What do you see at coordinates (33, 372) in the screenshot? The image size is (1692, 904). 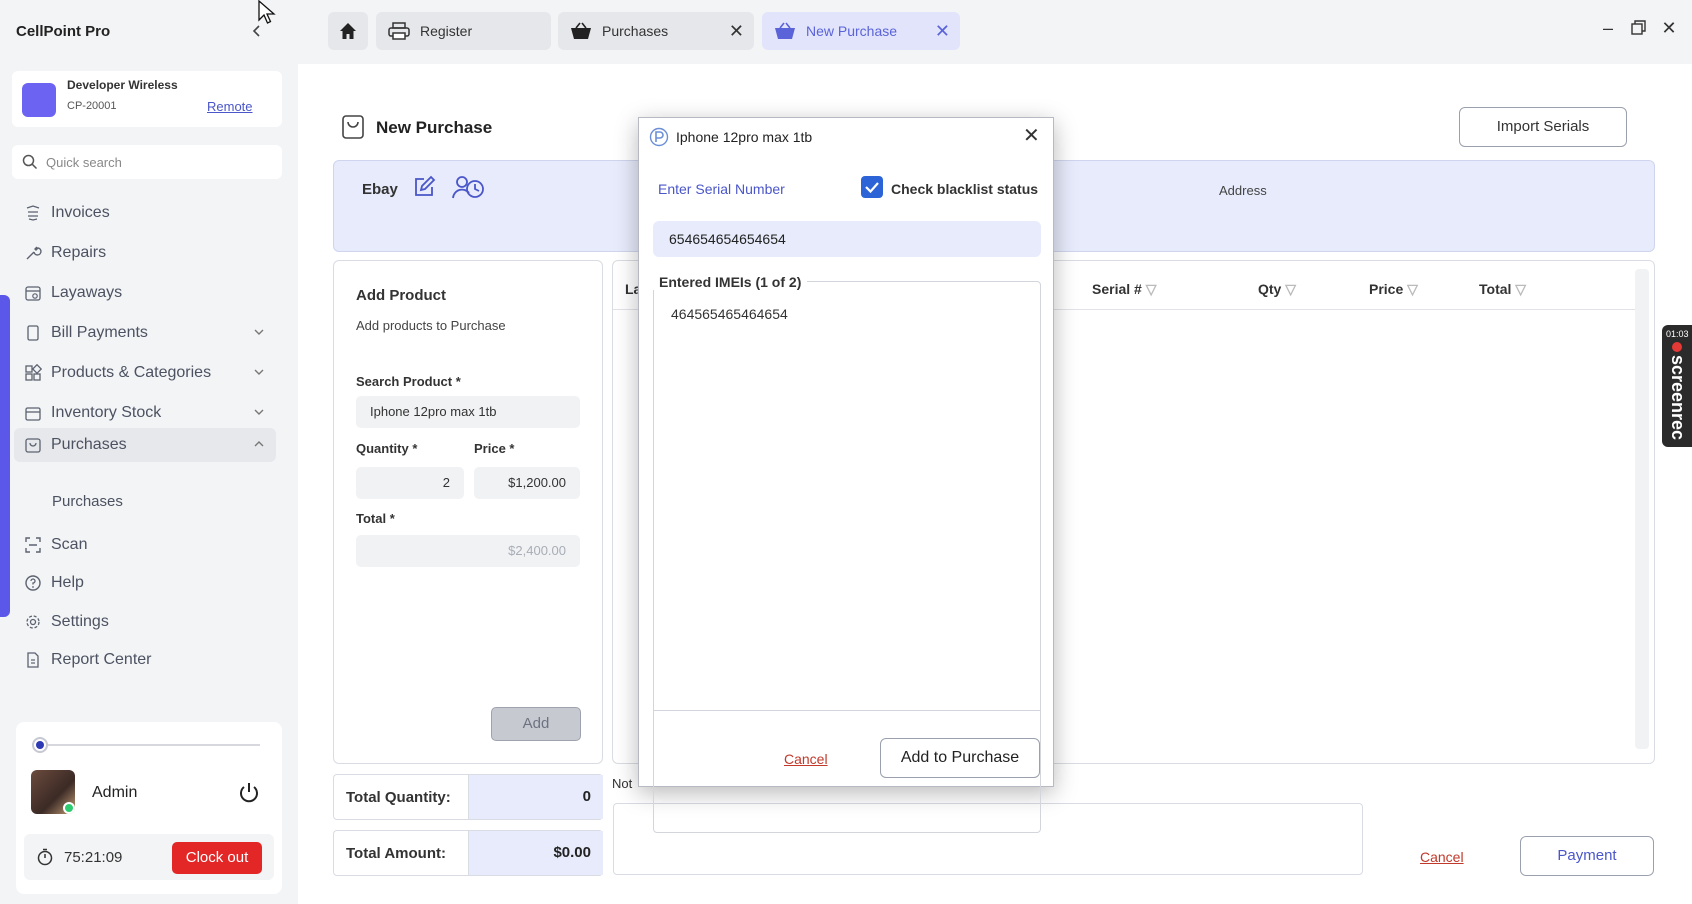 I see `grid-icon` at bounding box center [33, 372].